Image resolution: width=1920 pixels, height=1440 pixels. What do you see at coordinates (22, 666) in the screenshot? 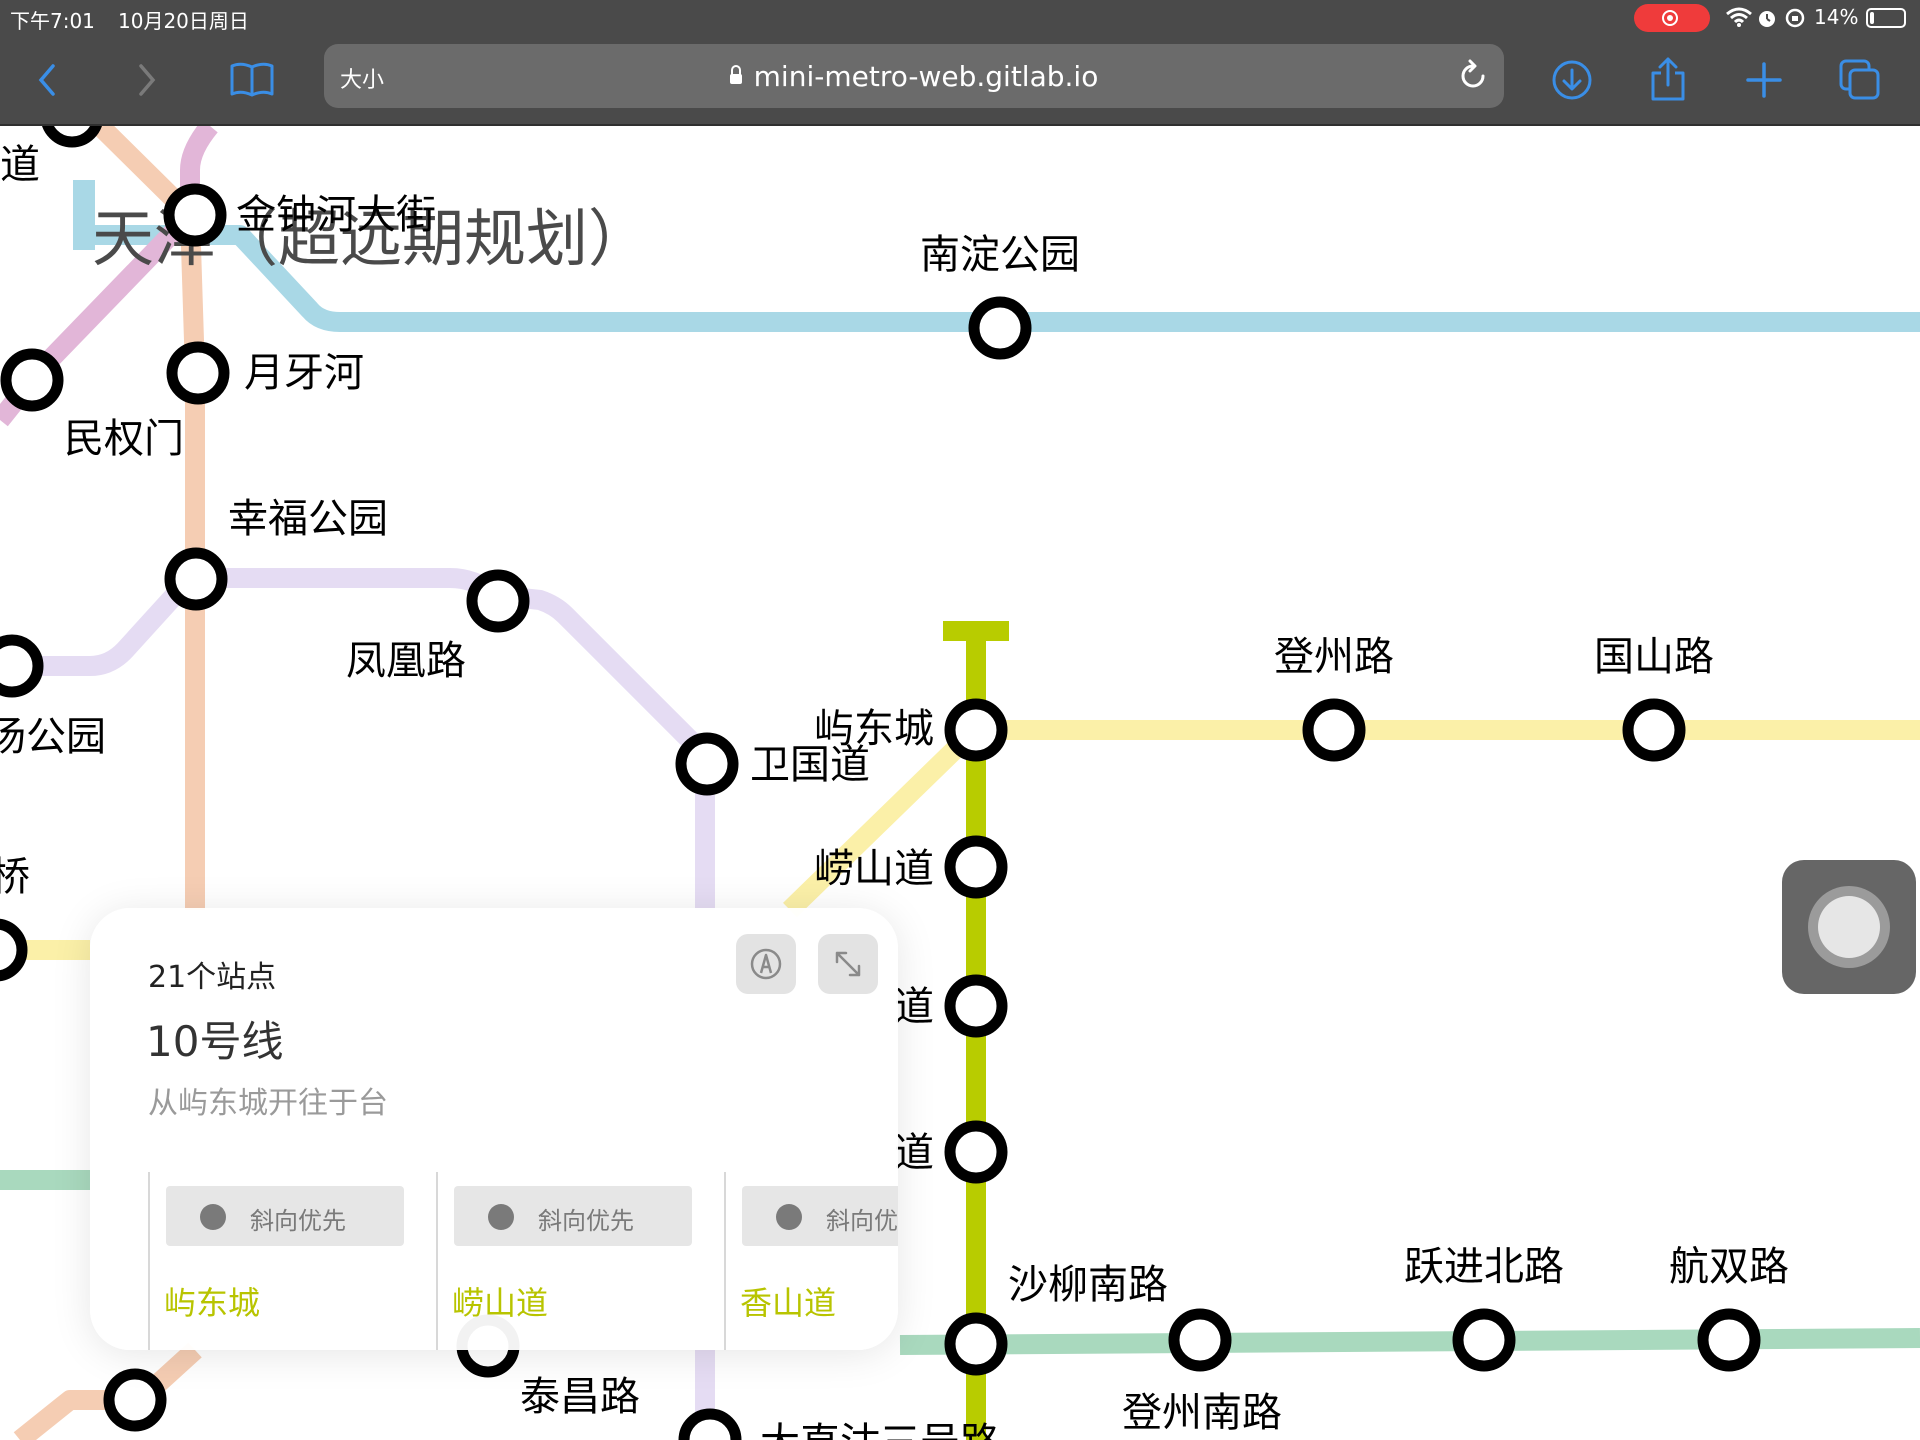
I see `station-yang` at bounding box center [22, 666].